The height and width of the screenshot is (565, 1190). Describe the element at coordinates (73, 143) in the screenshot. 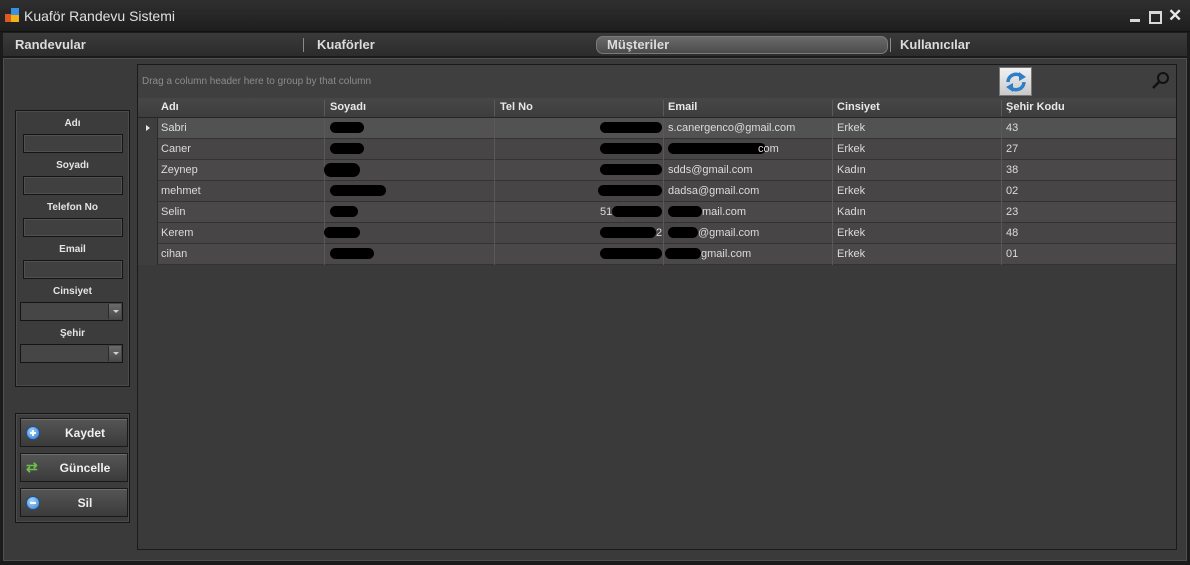

I see `first-name-field` at that location.